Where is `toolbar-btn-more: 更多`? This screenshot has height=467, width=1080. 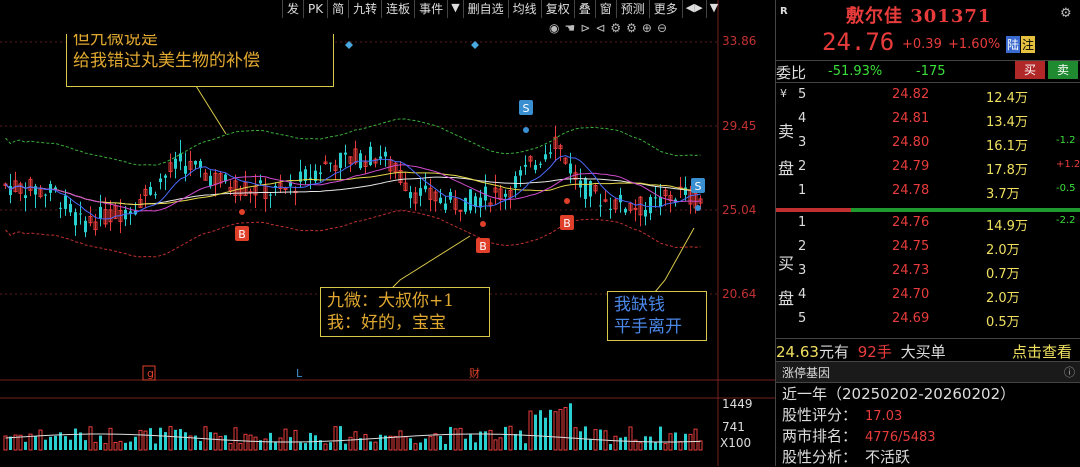 toolbar-btn-more: 更多 is located at coordinates (665, 9).